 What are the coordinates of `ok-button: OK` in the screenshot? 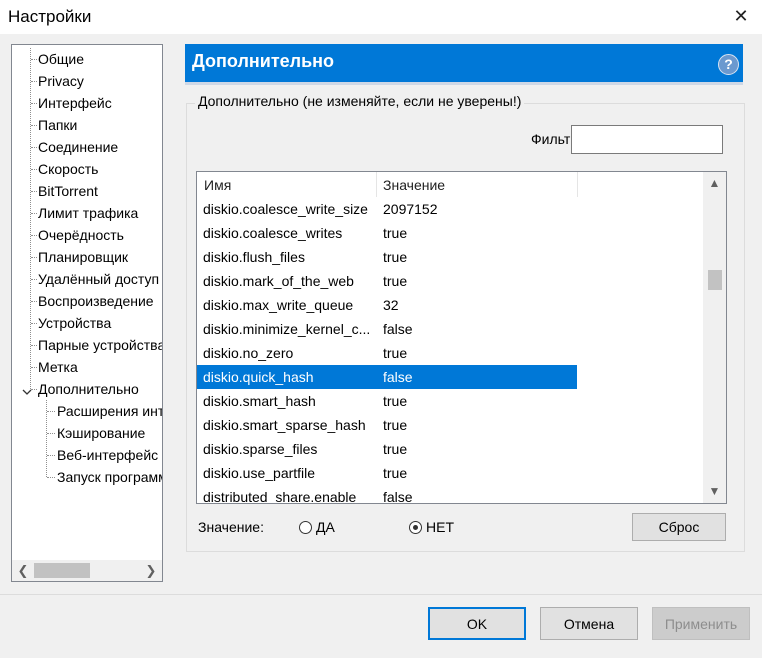 It's located at (477, 623).